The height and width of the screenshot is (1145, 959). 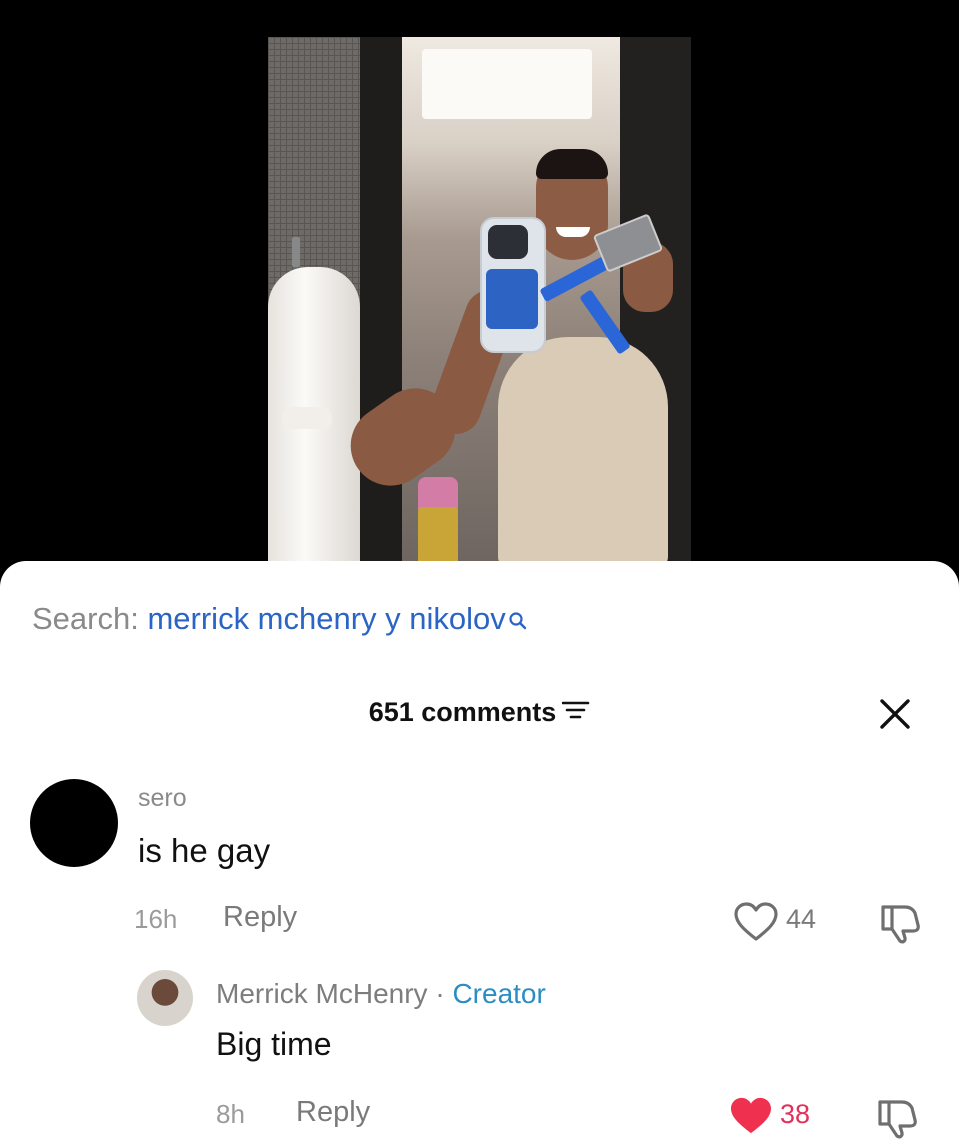 I want to click on phone, so click(x=513, y=285).